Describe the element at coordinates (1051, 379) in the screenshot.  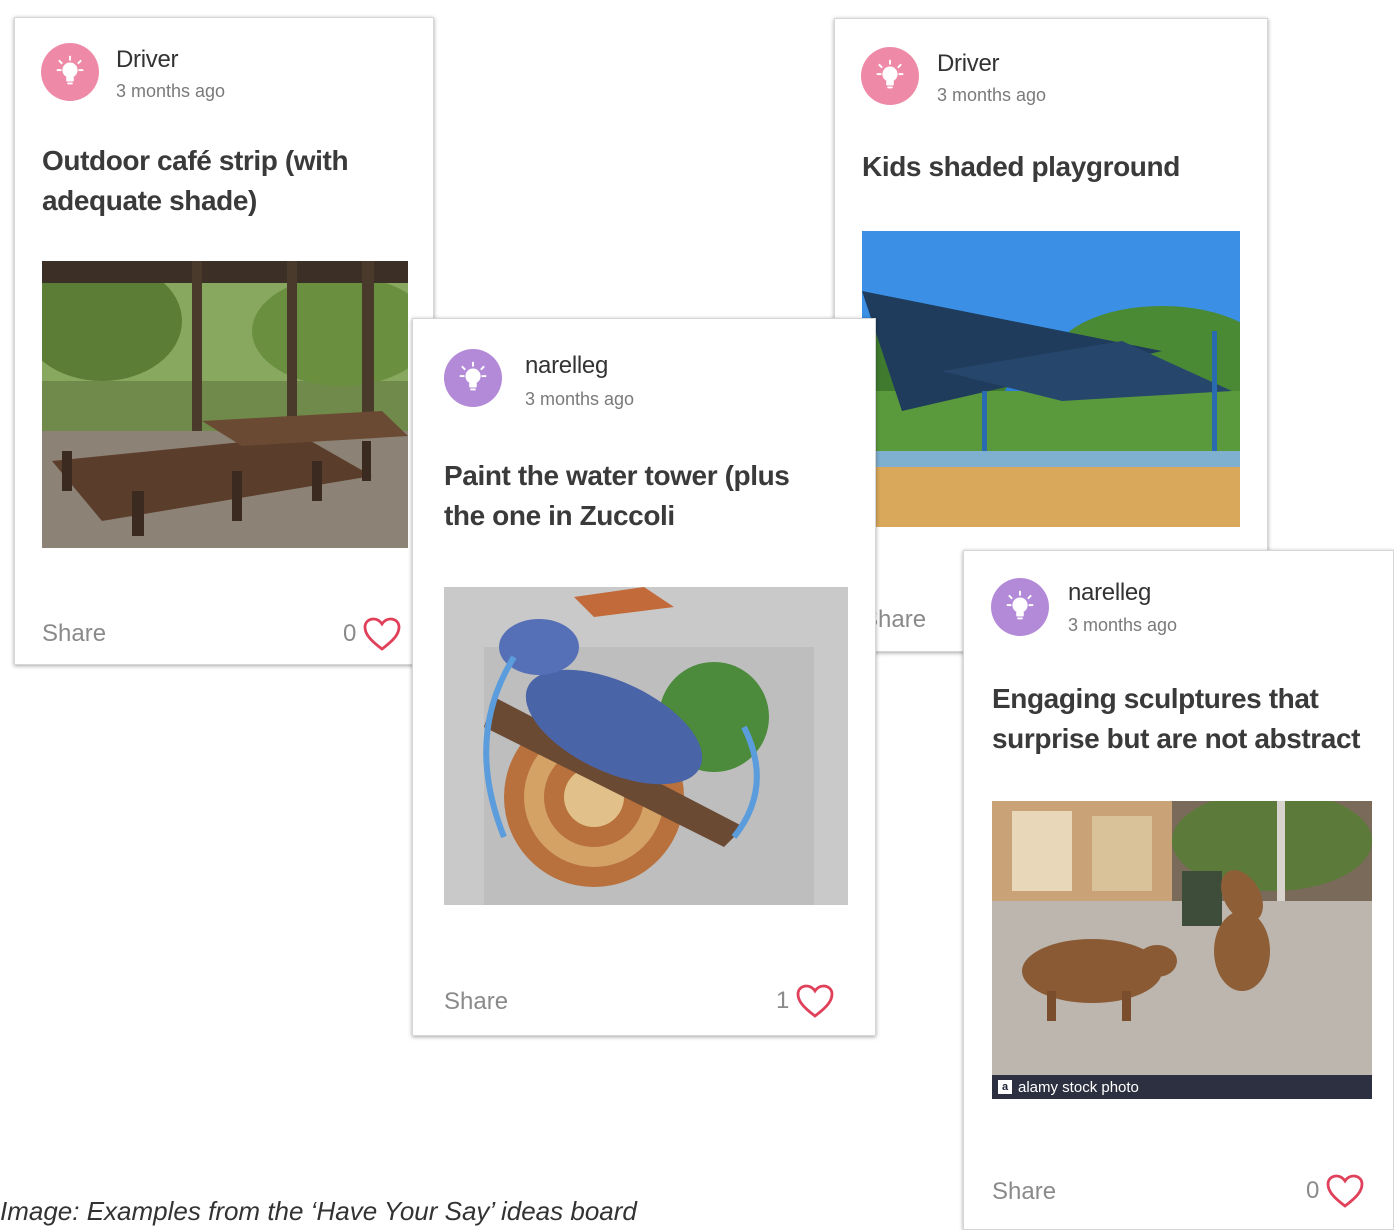
I see `shaded-playground-photo` at that location.